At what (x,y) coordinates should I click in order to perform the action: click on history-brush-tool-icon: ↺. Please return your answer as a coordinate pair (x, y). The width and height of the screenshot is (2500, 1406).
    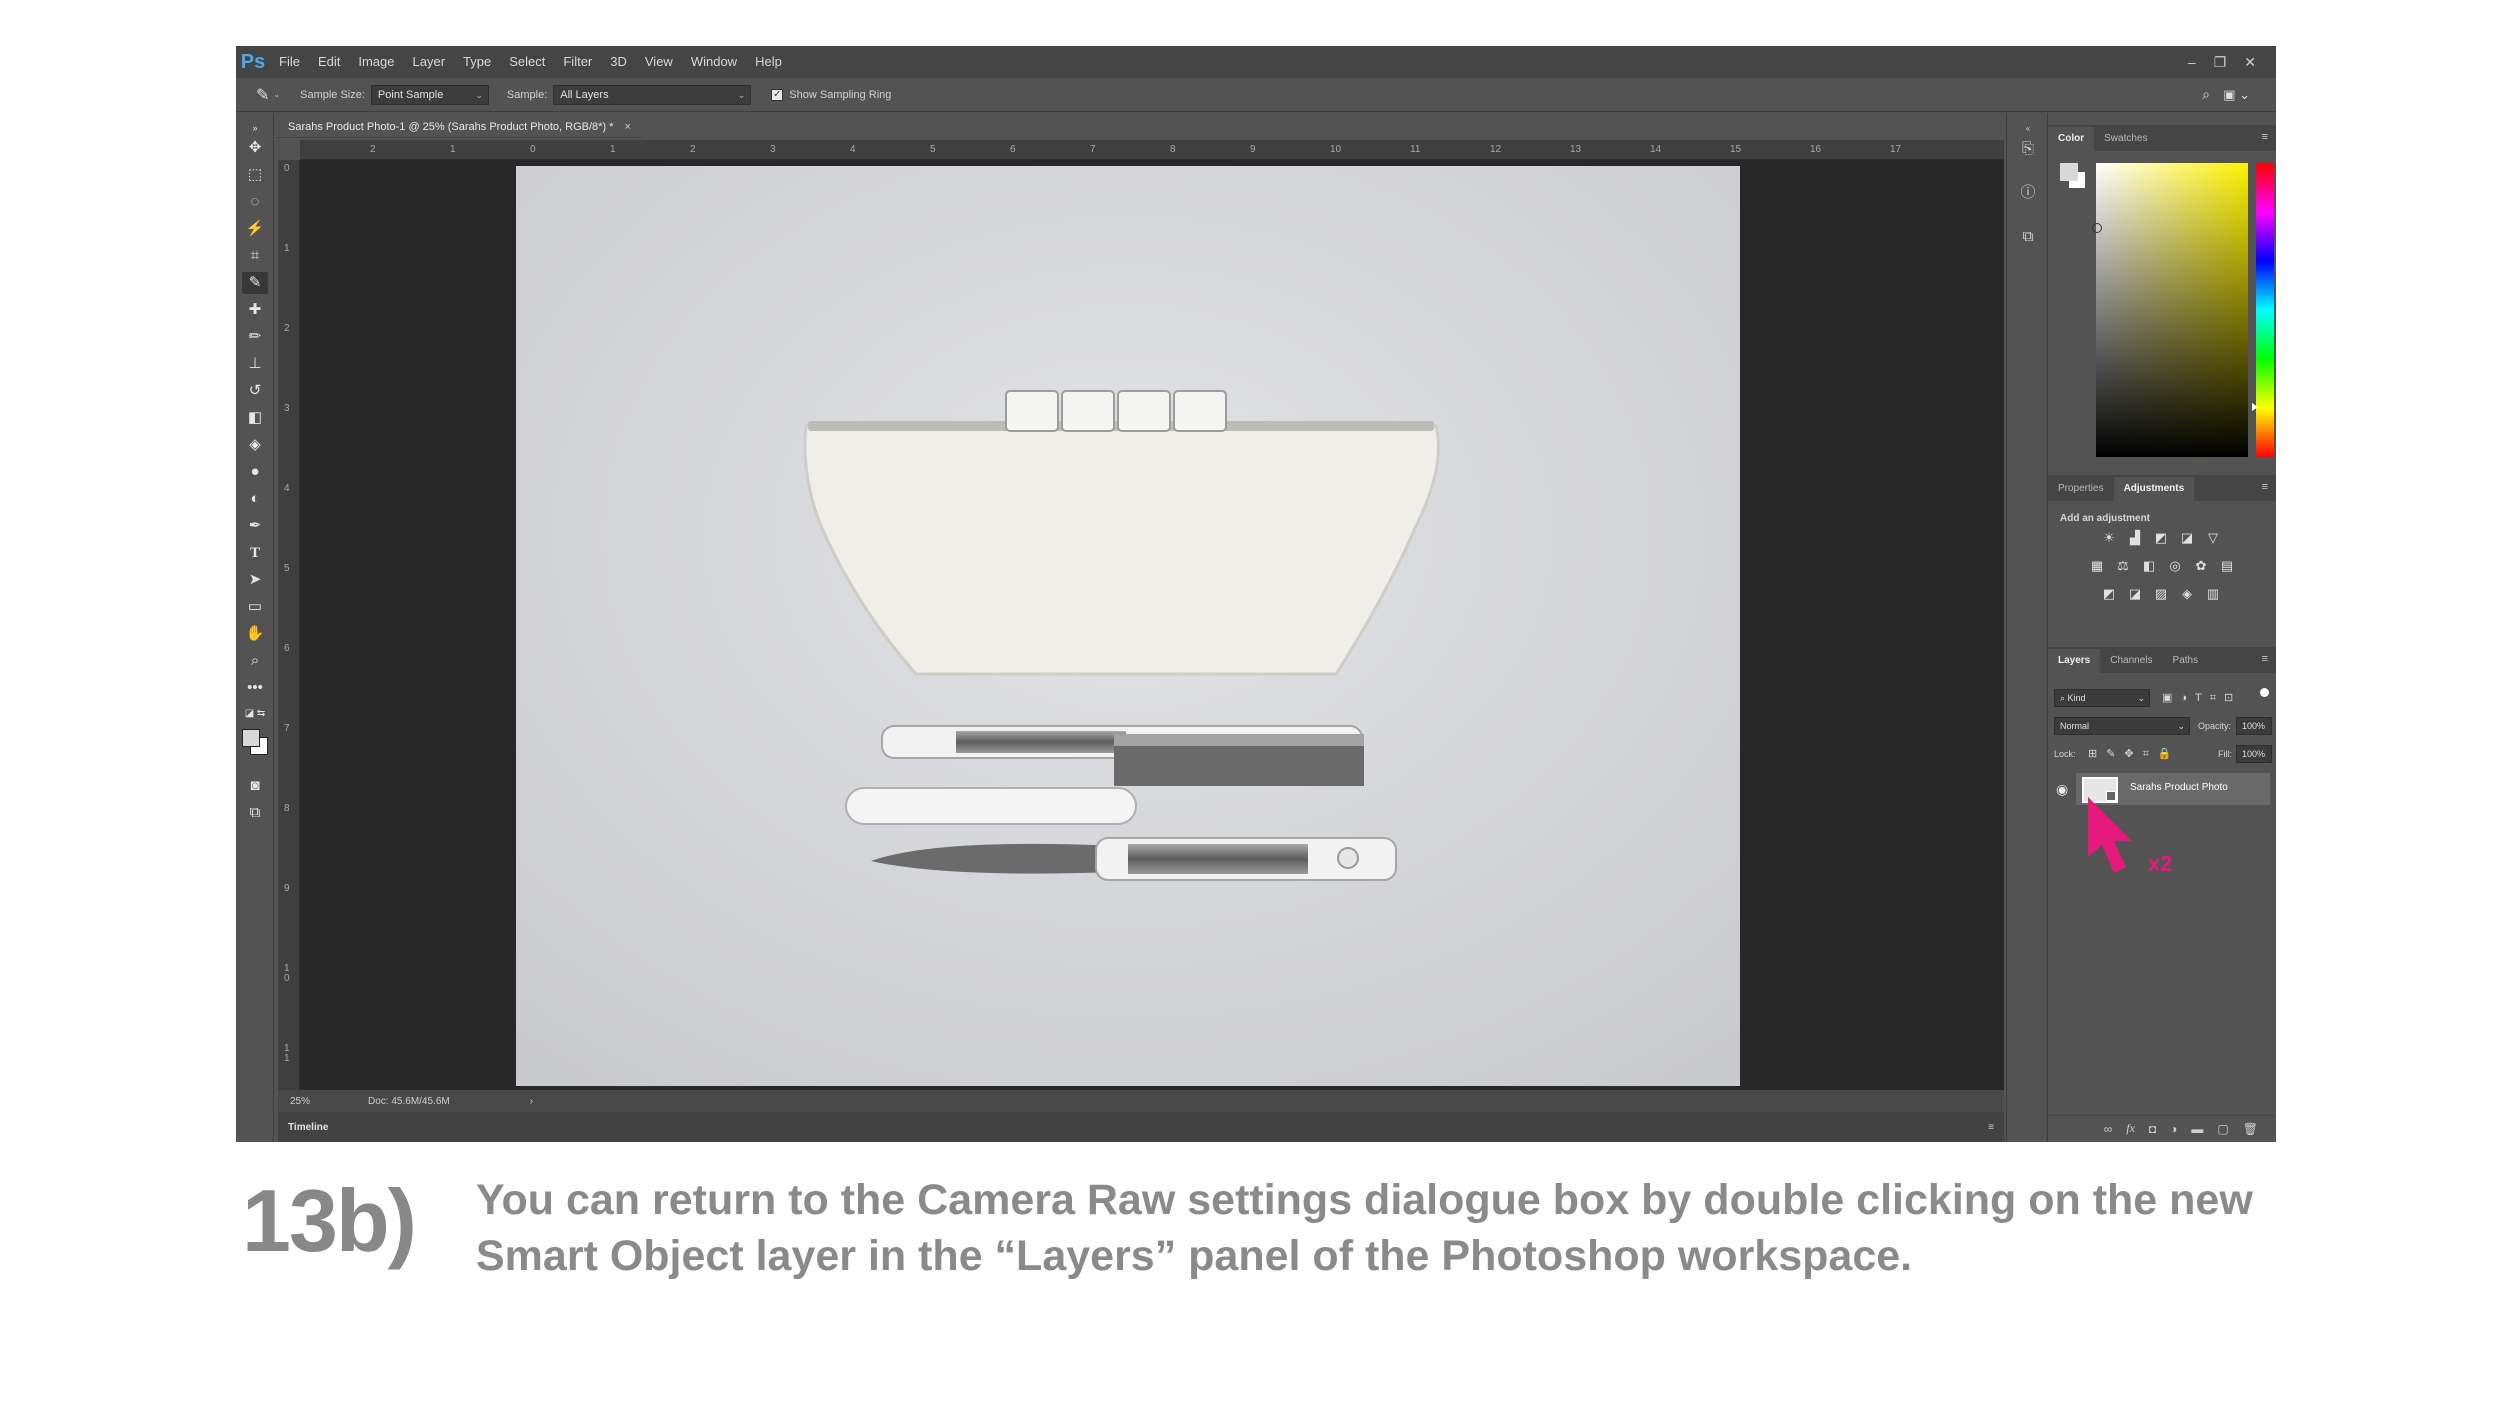
    Looking at the image, I should click on (255, 391).